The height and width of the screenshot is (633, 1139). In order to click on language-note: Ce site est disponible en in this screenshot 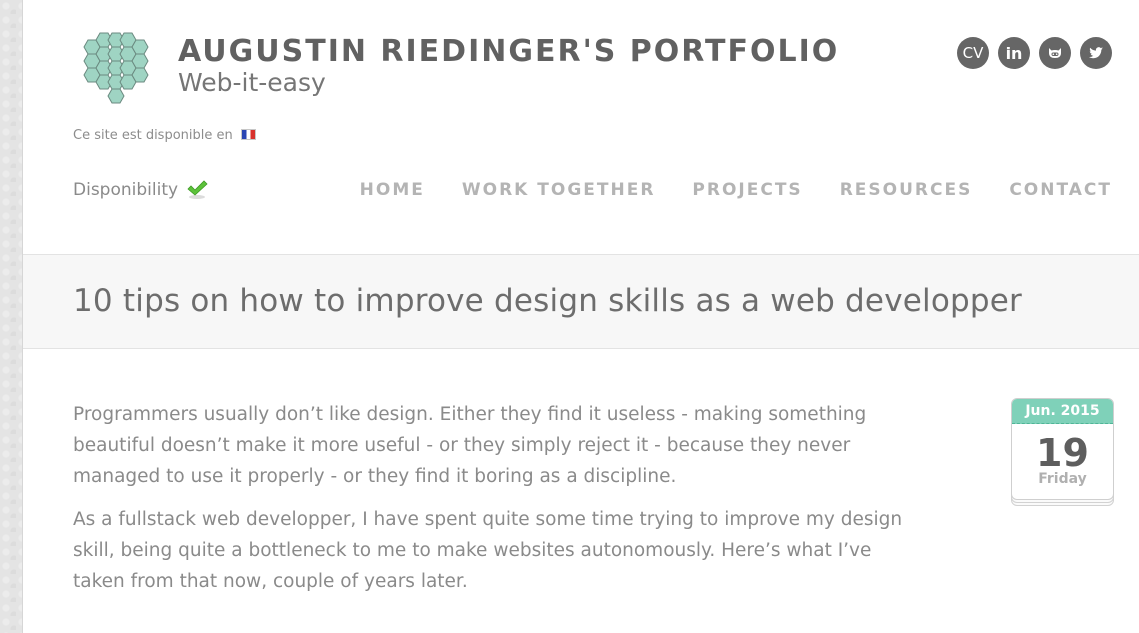, I will do `click(164, 135)`.